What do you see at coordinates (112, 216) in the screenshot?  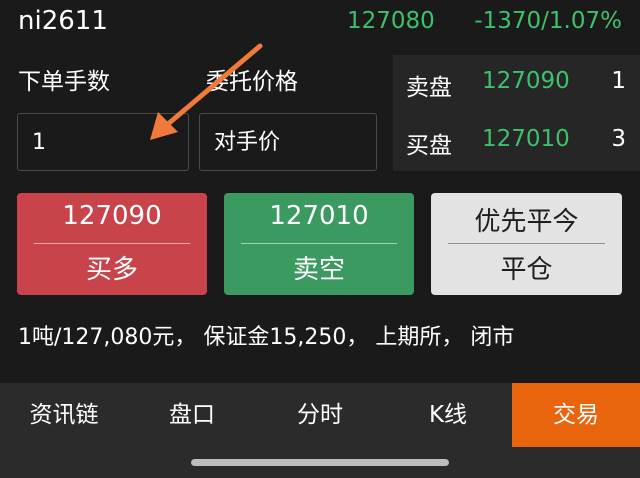 I see `buy-long-price: 127090` at bounding box center [112, 216].